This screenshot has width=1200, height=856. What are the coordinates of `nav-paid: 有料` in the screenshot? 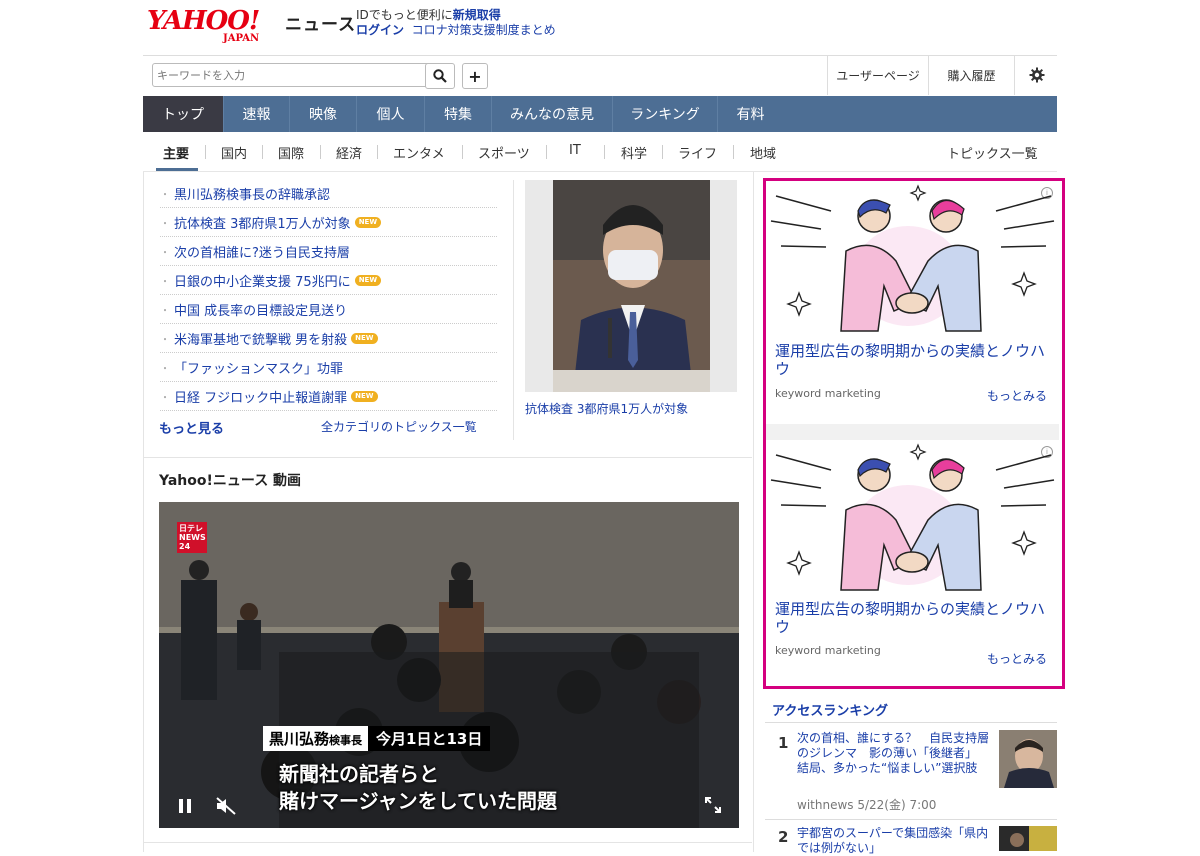 It's located at (750, 114).